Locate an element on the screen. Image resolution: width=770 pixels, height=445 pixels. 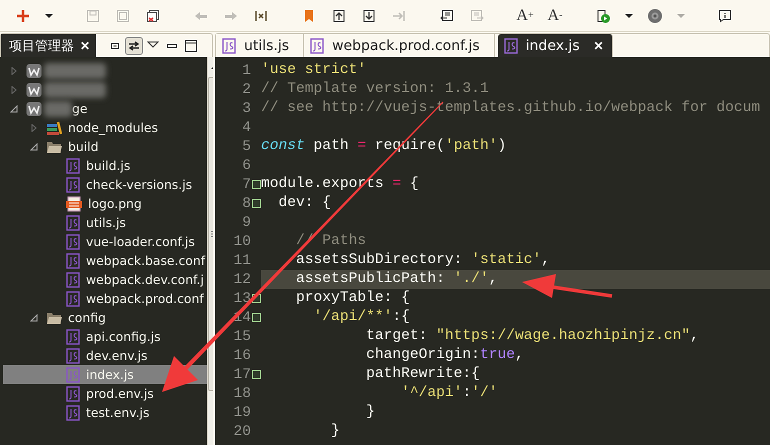
tree-item: config is located at coordinates (105, 317).